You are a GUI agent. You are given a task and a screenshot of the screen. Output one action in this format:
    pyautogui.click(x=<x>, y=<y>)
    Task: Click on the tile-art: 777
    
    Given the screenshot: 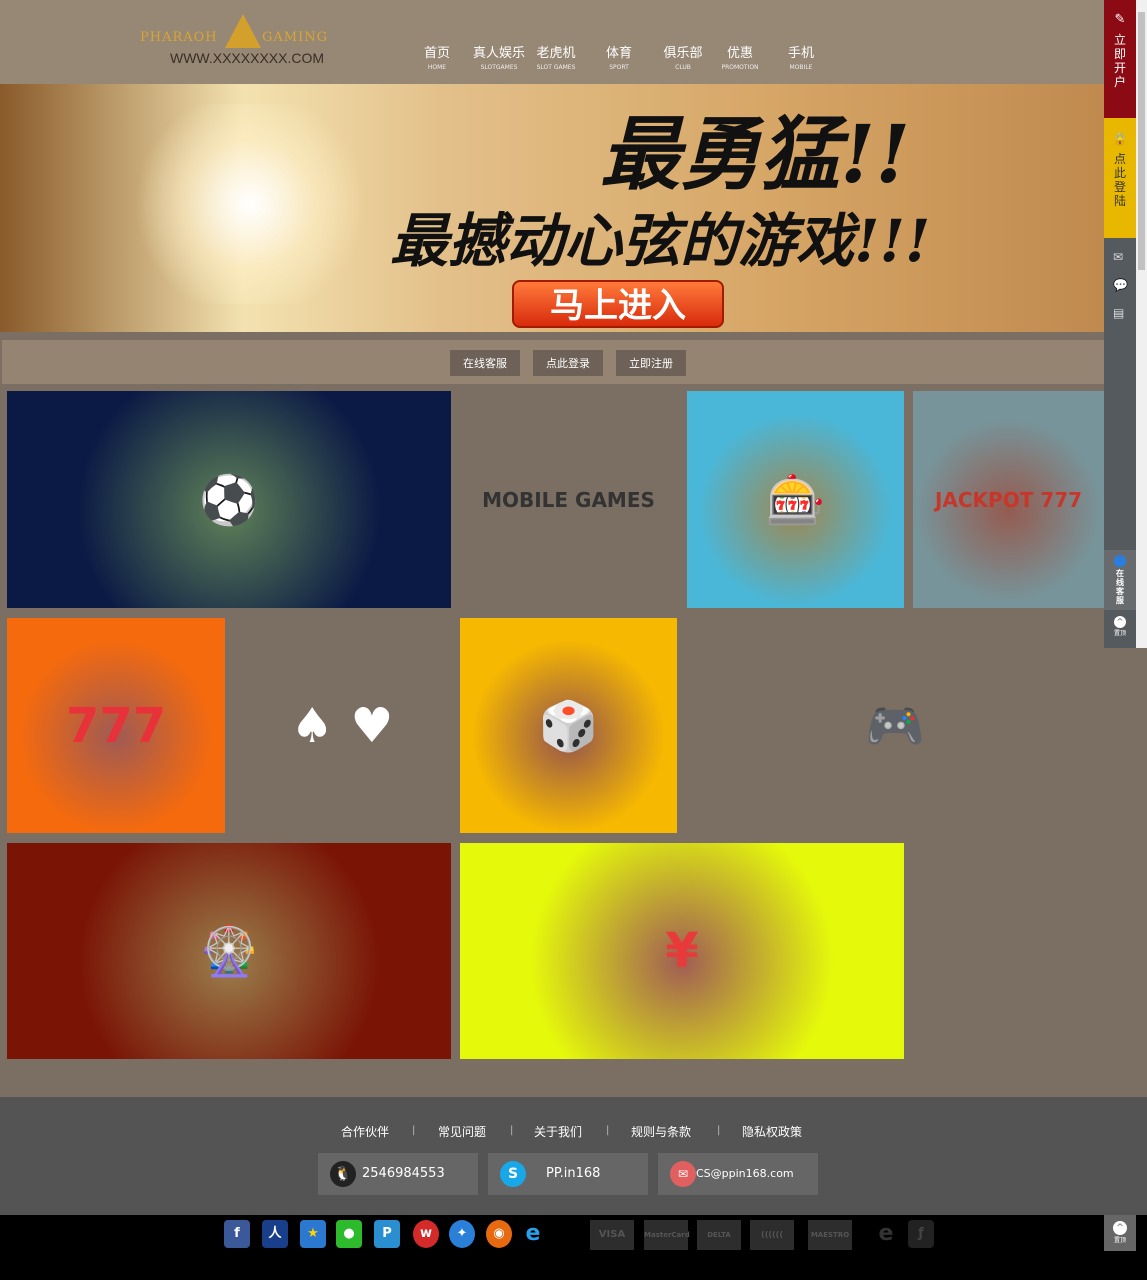 What is the action you would take?
    pyautogui.click(x=116, y=725)
    